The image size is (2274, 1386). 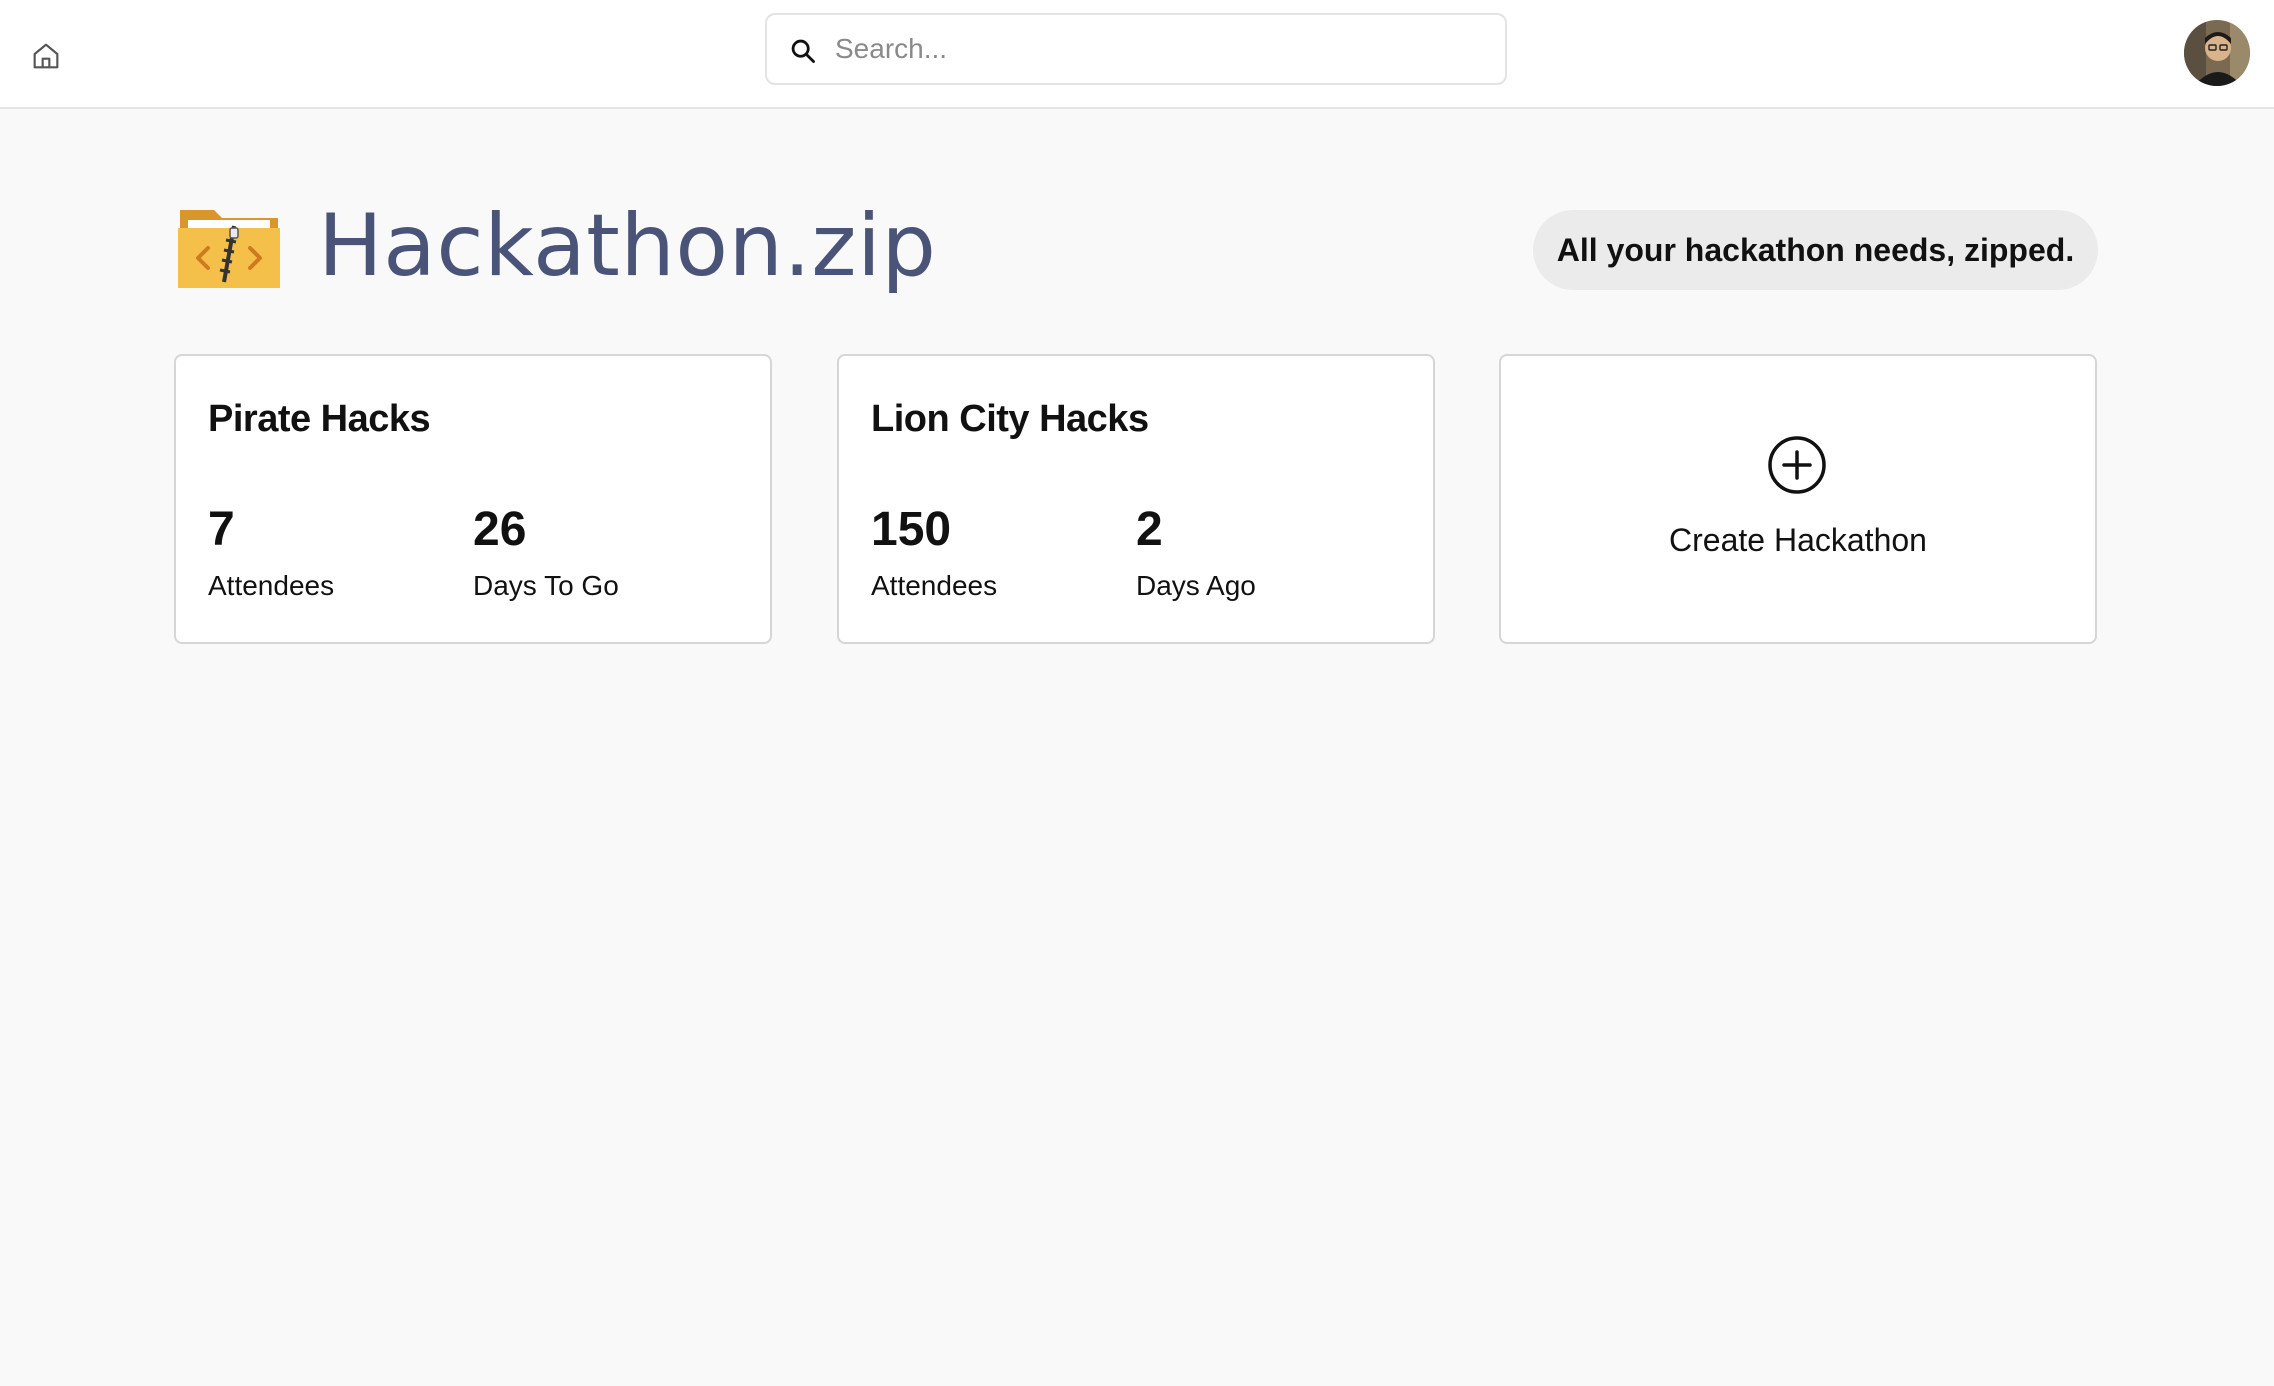 I want to click on stat-attendees: 7 Attendees, so click(x=271, y=554).